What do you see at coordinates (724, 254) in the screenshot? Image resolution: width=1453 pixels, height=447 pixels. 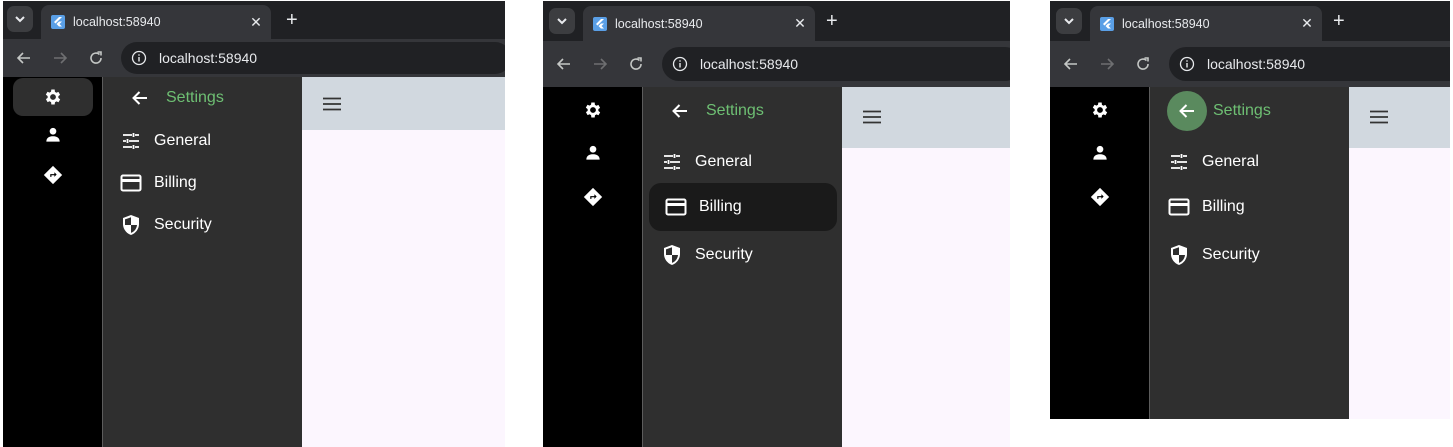 I see `drawer-item-label: Security` at bounding box center [724, 254].